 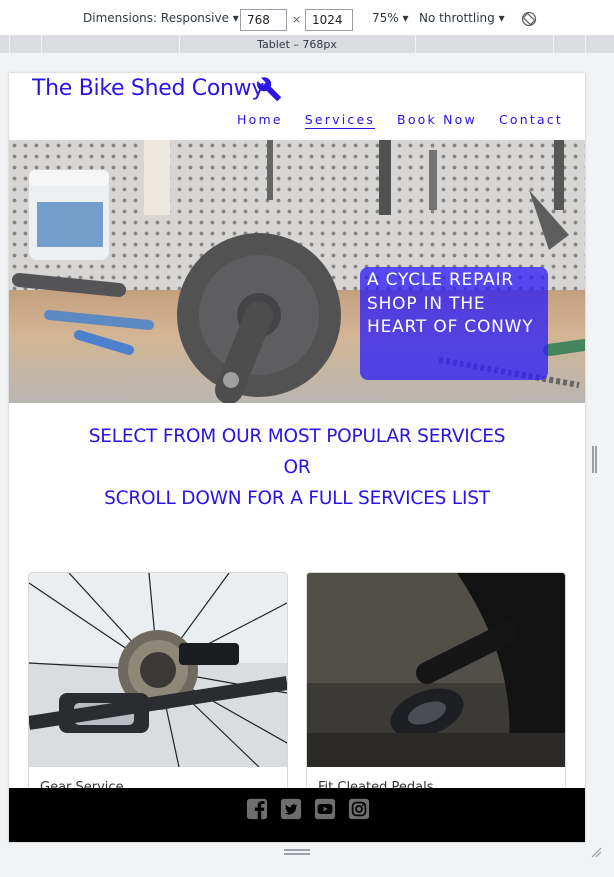 I want to click on hero-caption-line: A CYCLE REPAIR, so click(x=440, y=280).